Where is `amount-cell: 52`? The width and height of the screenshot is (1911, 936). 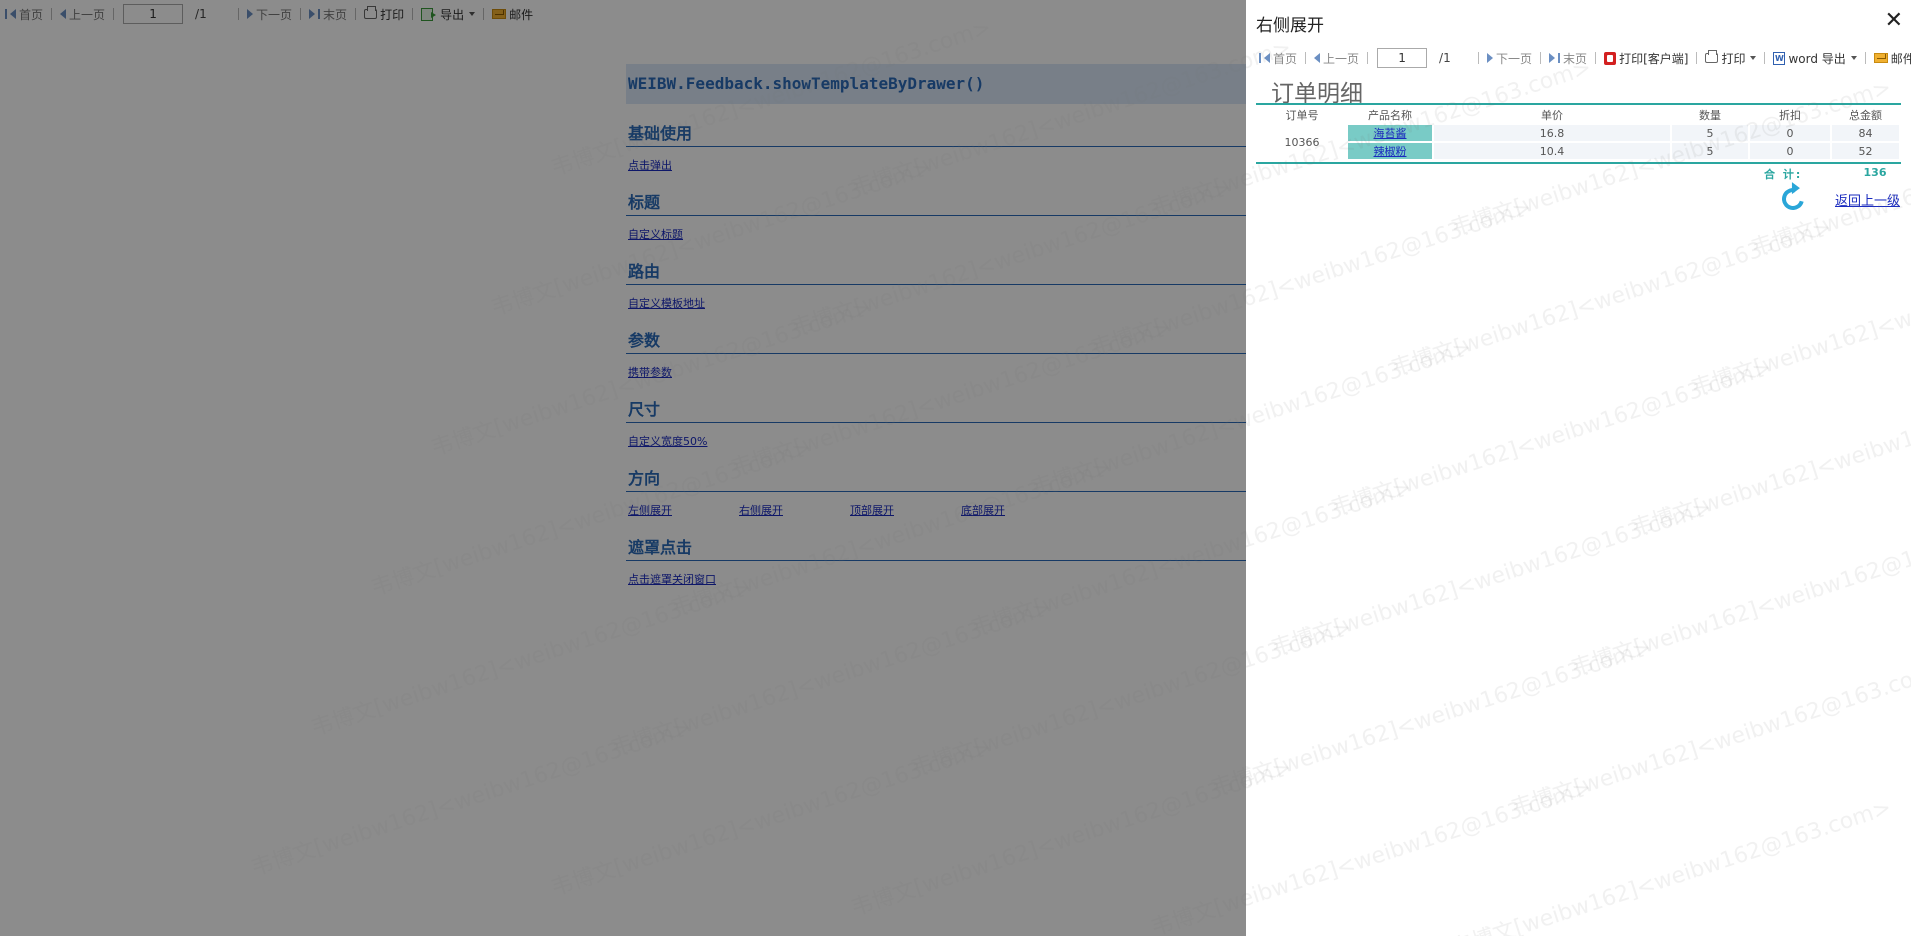 amount-cell: 52 is located at coordinates (1865, 151).